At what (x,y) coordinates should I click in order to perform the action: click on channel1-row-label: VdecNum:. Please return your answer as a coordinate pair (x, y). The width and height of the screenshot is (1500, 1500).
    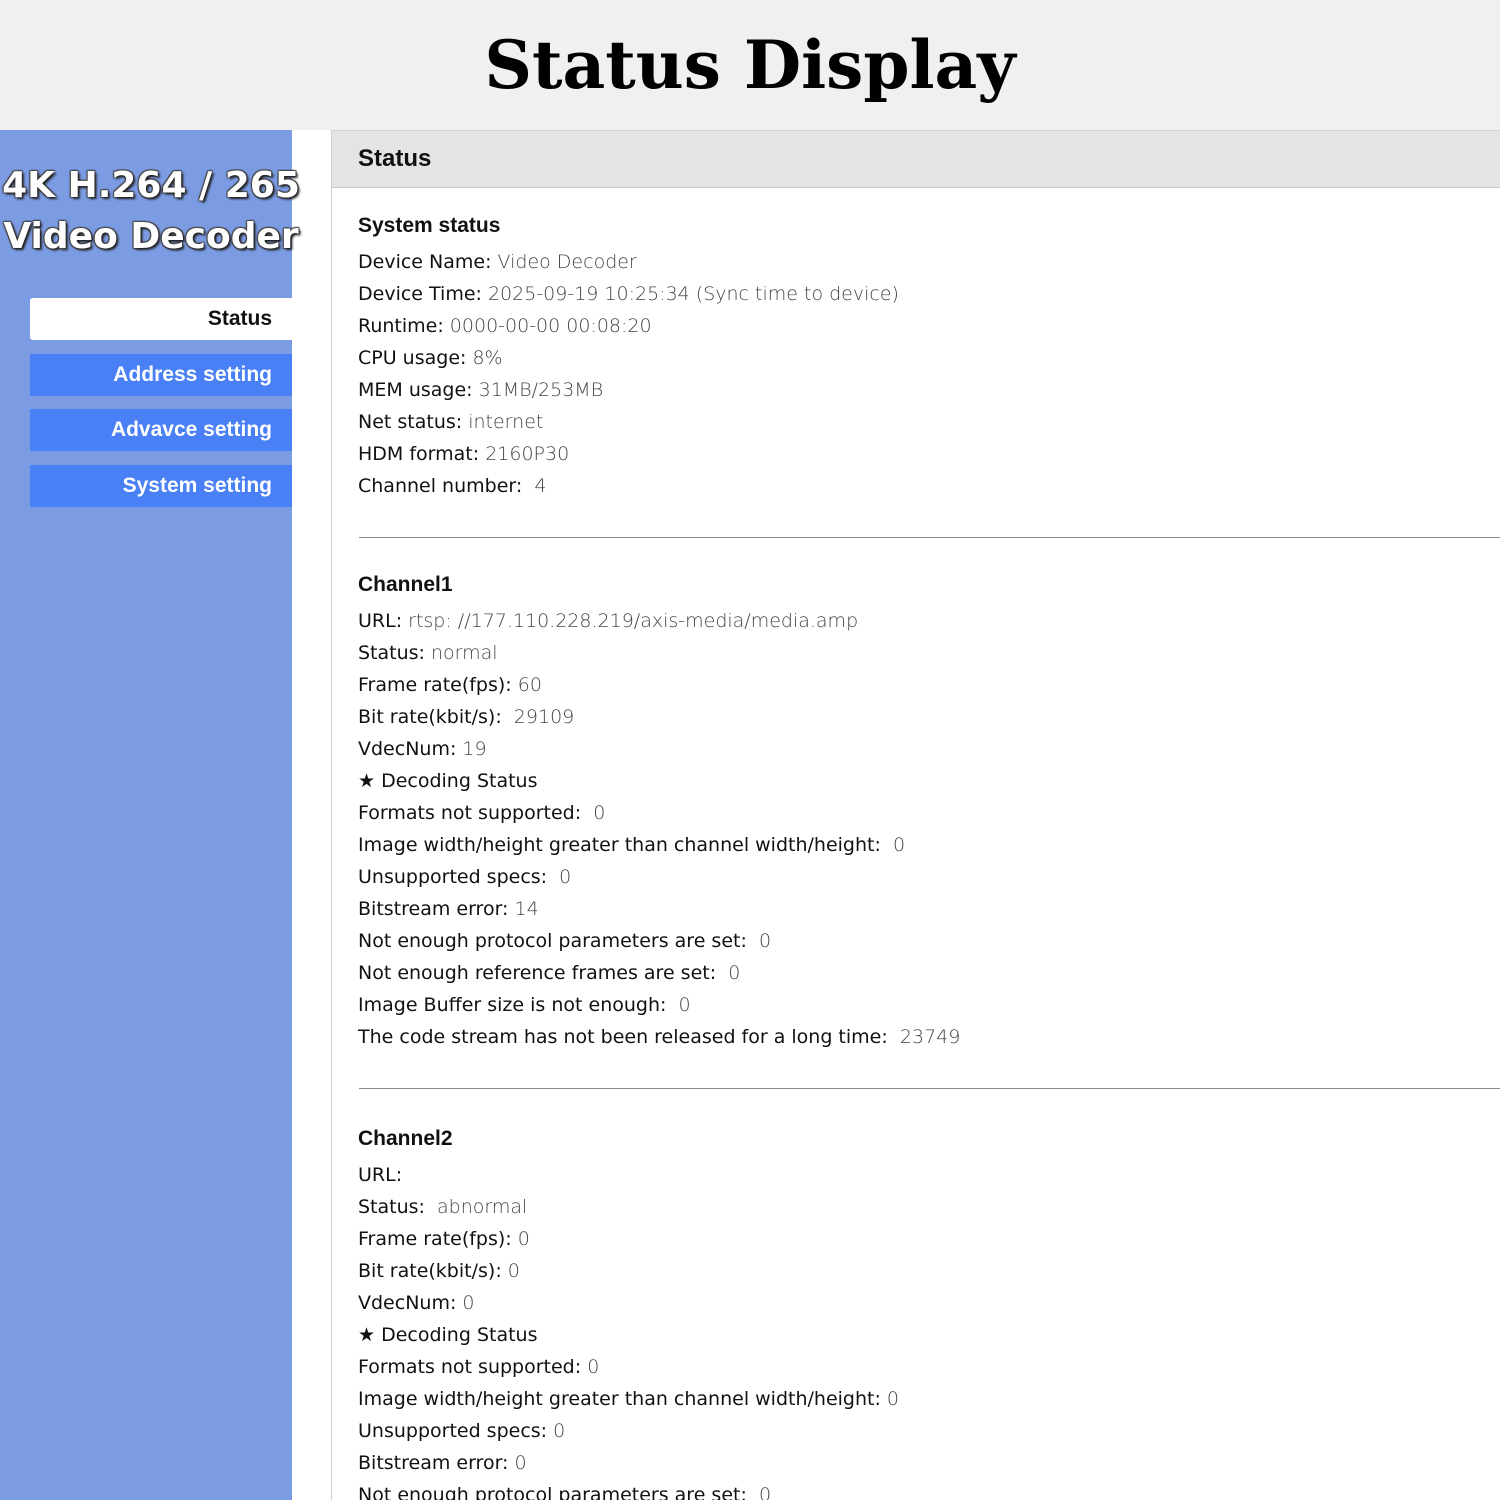
    Looking at the image, I should click on (407, 749).